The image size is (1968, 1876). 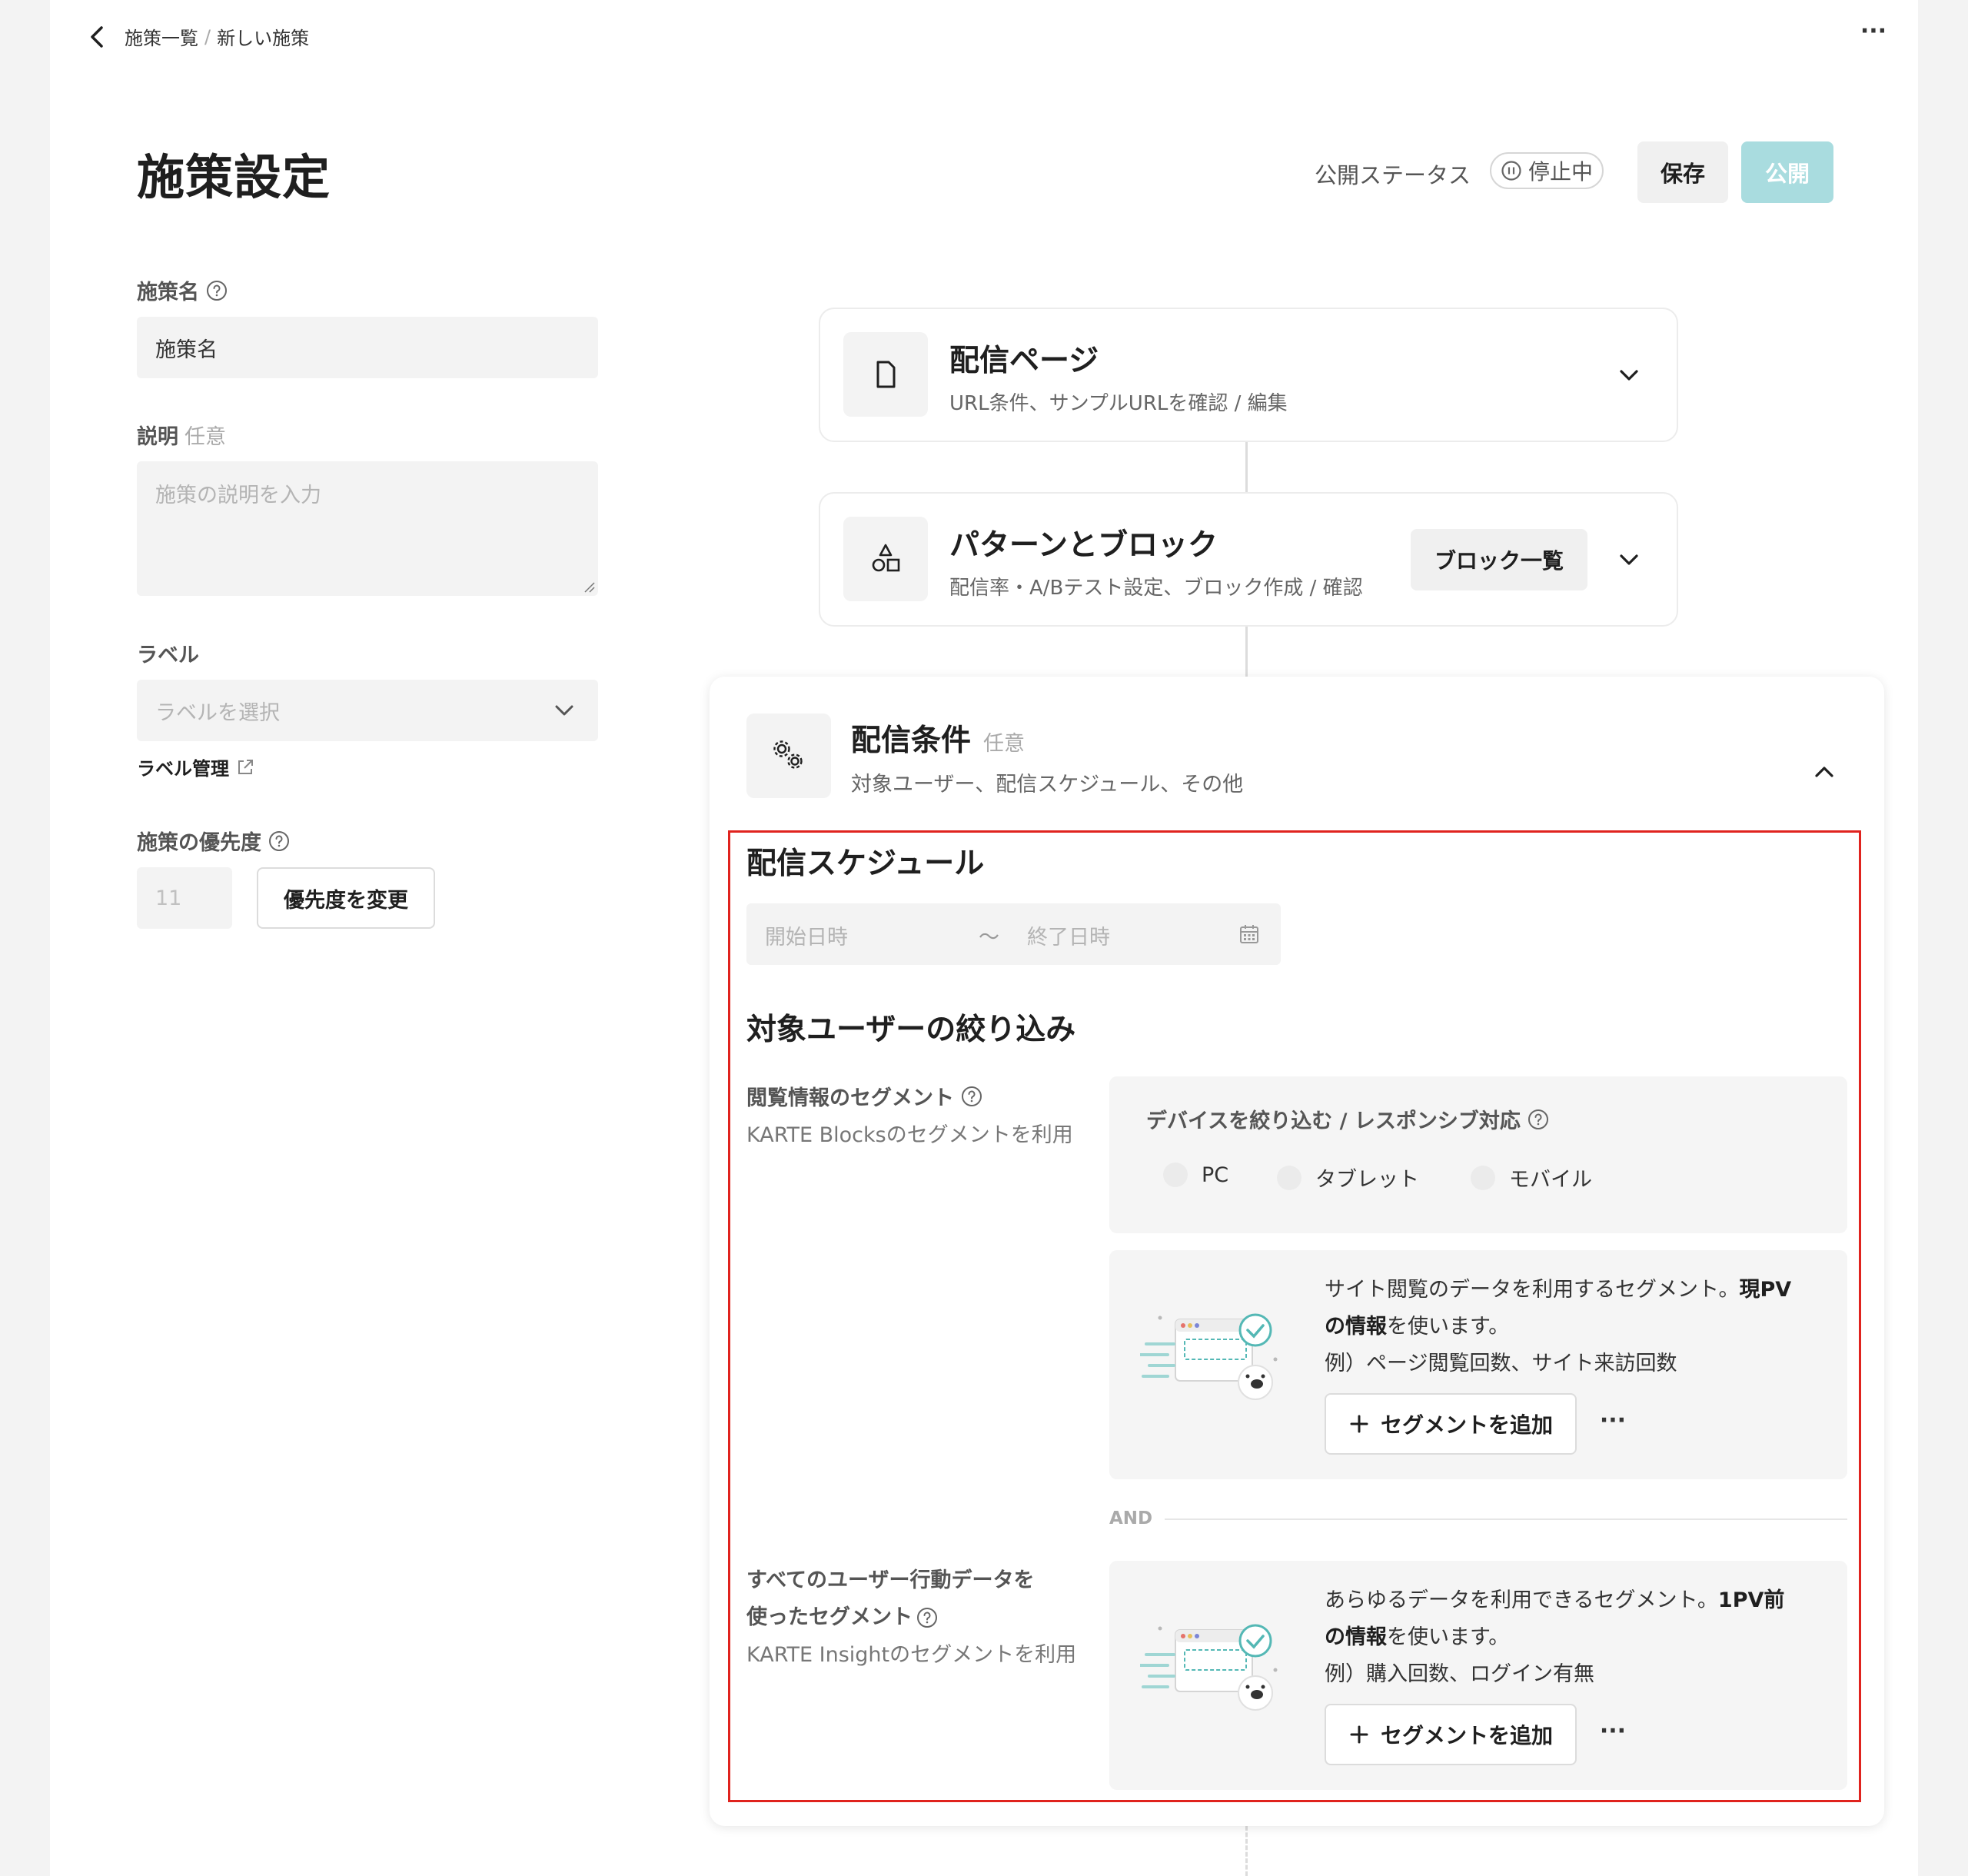 I want to click on name-field-label: 施策名, so click(x=183, y=290).